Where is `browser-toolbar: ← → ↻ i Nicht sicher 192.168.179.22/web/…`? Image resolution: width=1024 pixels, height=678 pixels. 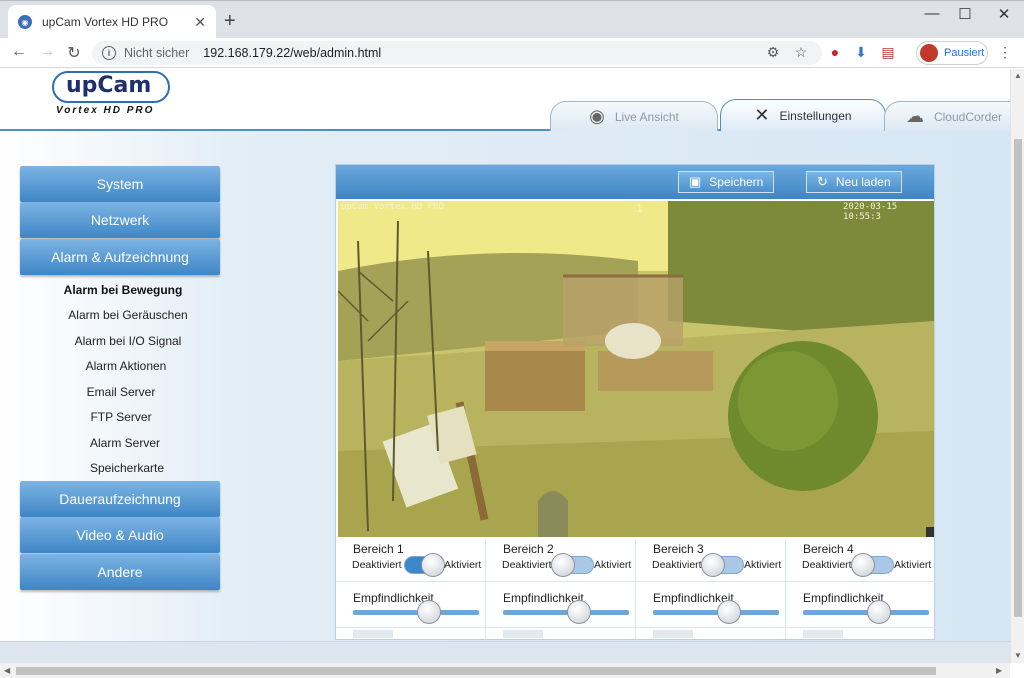
browser-toolbar: ← → ↻ i Nicht sicher 192.168.179.22/web/… is located at coordinates (512, 53).